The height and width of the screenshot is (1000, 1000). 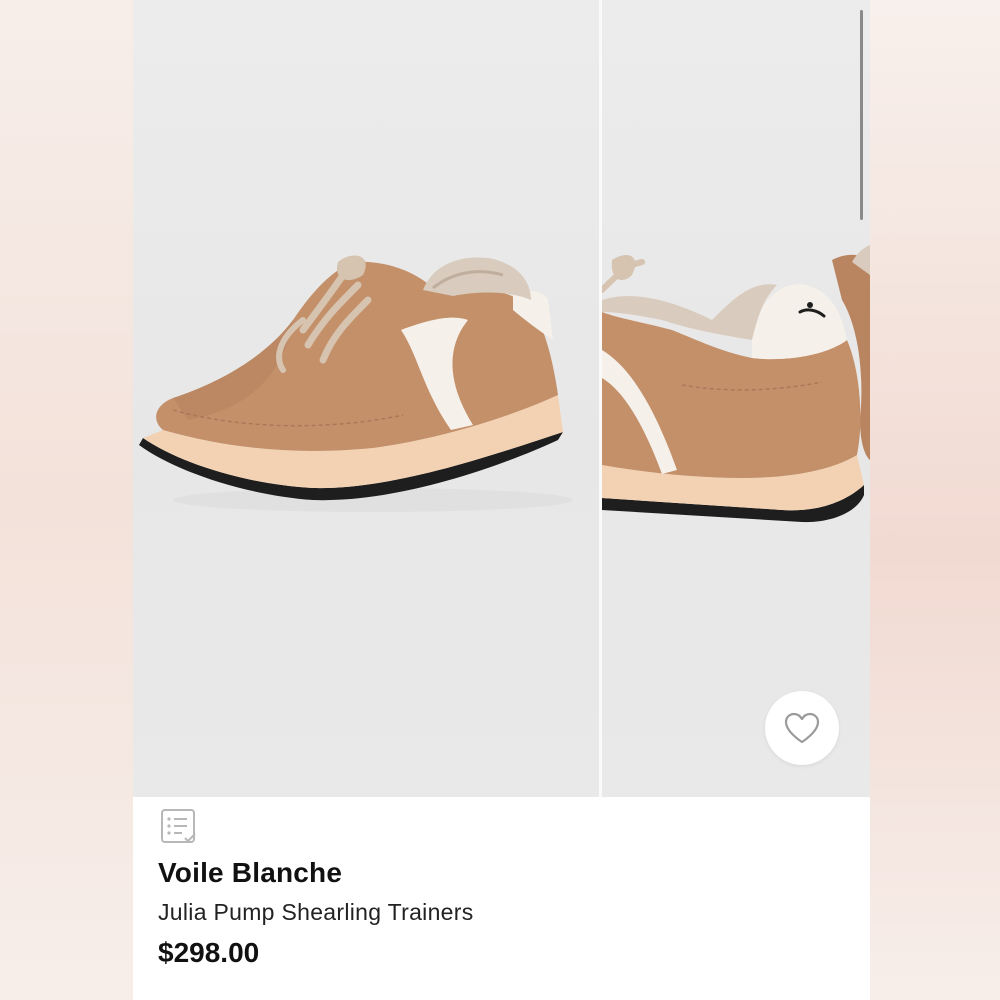 I want to click on favorite-button, so click(x=802, y=728).